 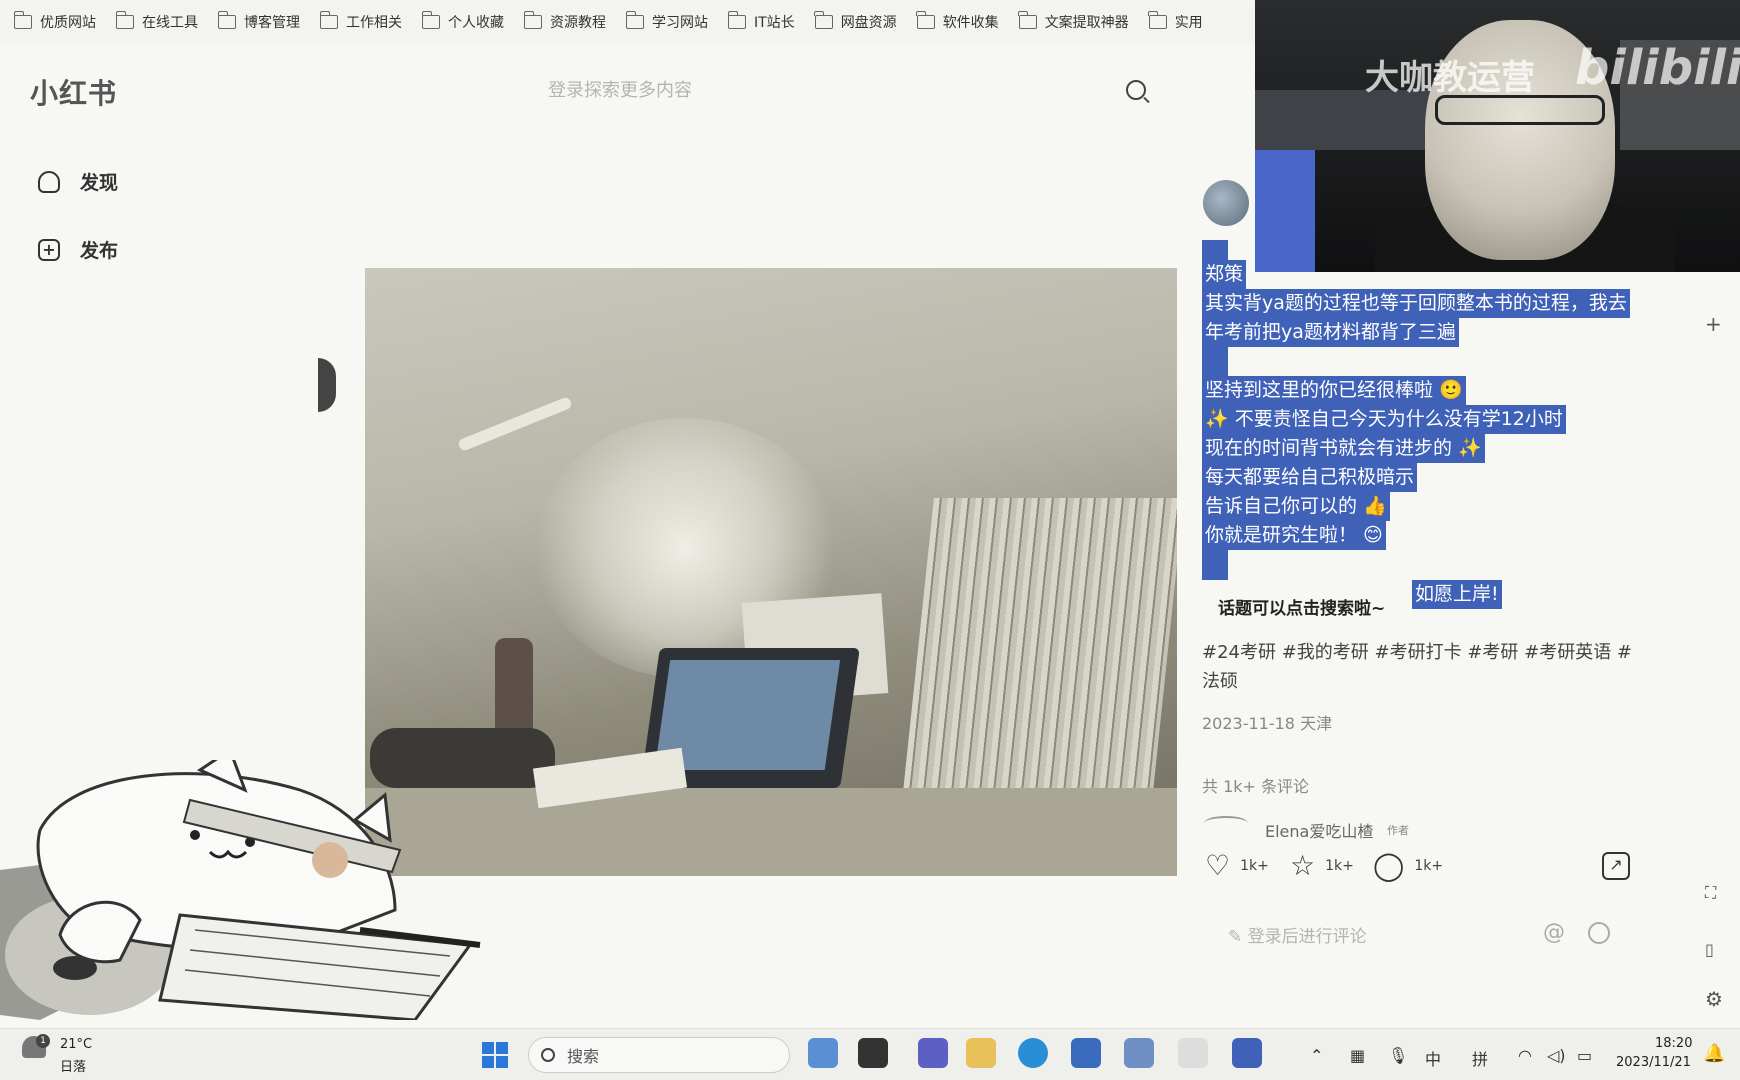 I want to click on plus-square-icon: +, so click(x=49, y=249).